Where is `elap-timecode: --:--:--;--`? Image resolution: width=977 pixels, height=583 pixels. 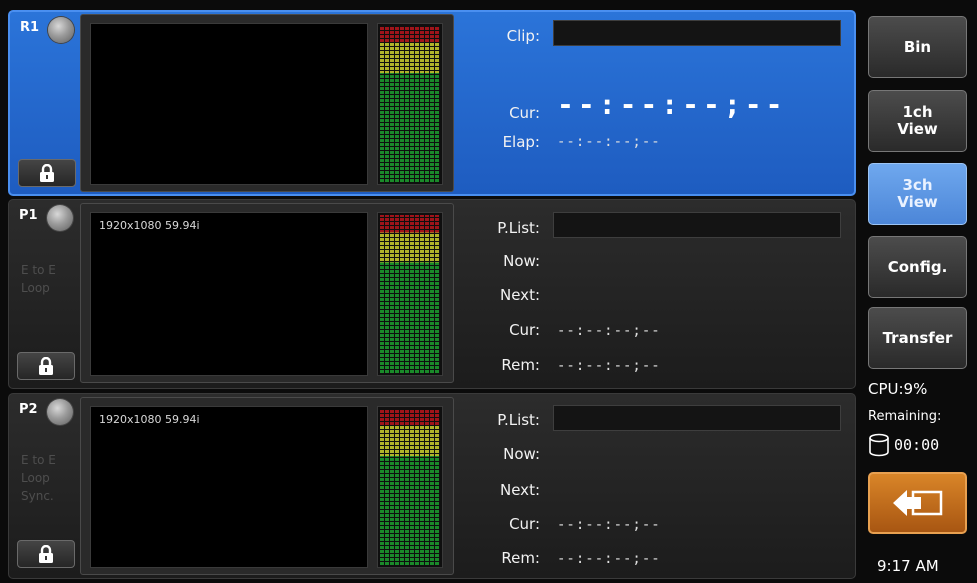
elap-timecode: --:--:--;-- is located at coordinates (609, 142).